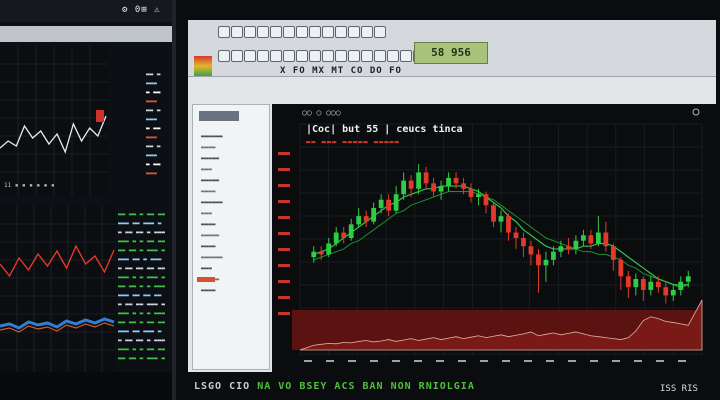  What do you see at coordinates (147, 259) in the screenshot?
I see `left-ticker-table-item: ▬▬▬ ▬▬ ▬ ▬▬▬` at bounding box center [147, 259].